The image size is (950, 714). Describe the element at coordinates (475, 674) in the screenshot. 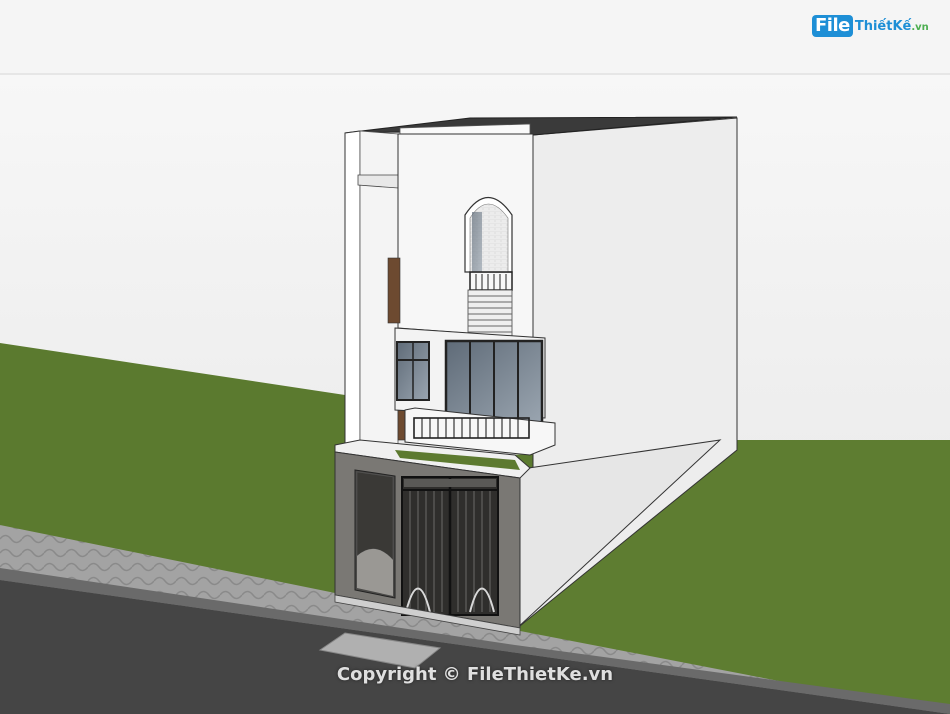

I see `copyright-watermark: Copyright © FileThietKe.vn` at that location.